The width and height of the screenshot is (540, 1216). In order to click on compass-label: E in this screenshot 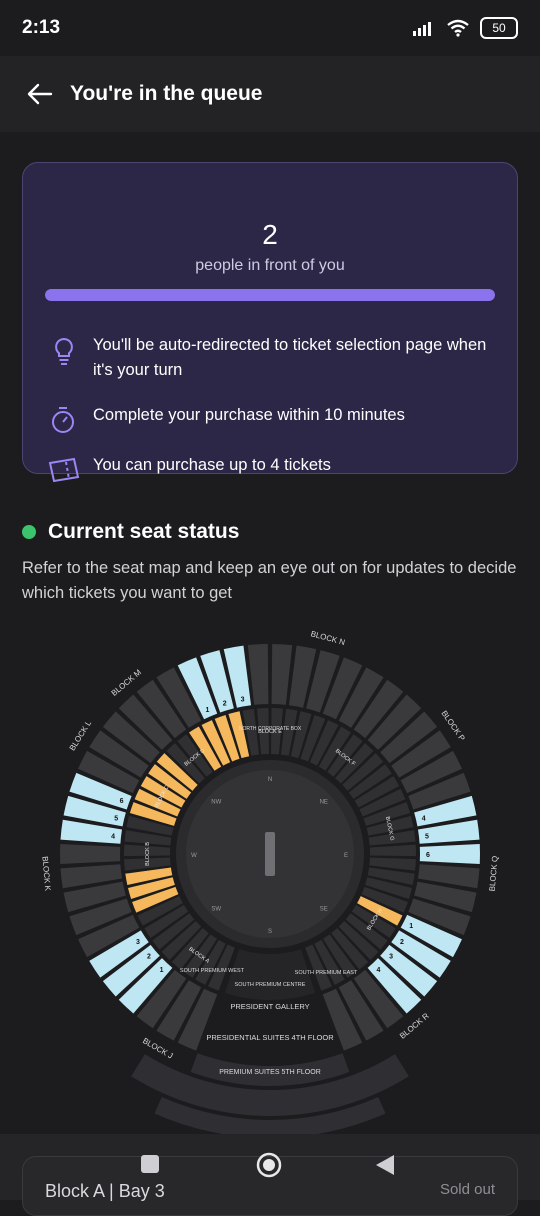, I will do `click(346, 856)`.